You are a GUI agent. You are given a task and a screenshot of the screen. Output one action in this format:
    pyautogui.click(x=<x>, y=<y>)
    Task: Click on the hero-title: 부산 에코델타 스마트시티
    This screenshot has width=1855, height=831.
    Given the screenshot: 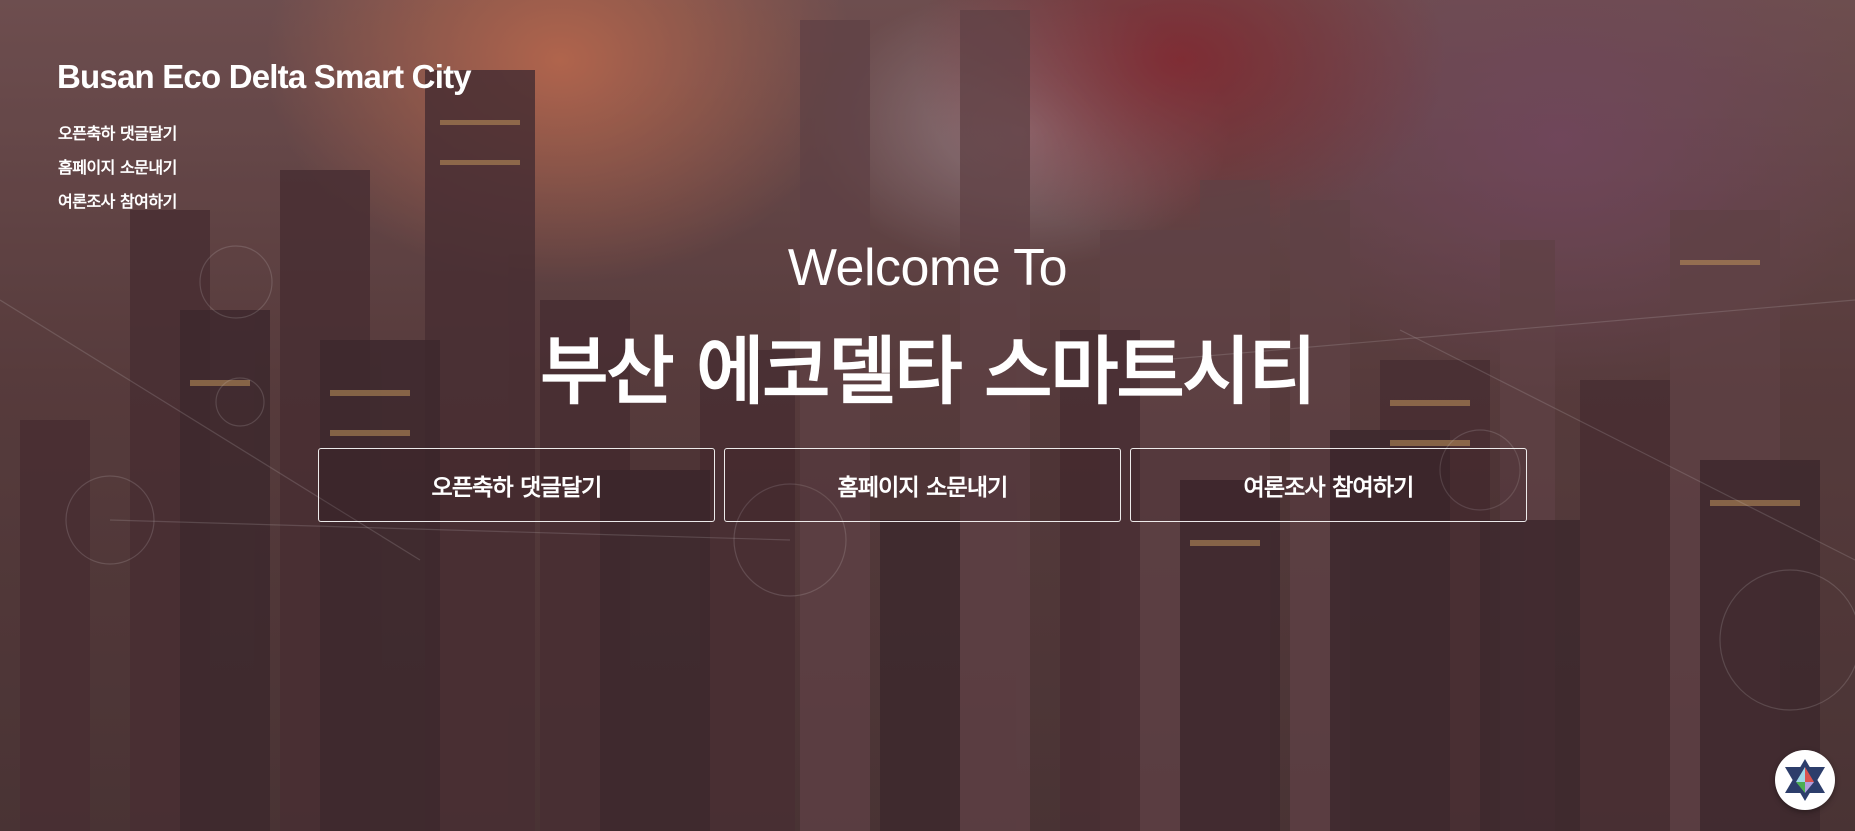 What is the action you would take?
    pyautogui.click(x=928, y=372)
    